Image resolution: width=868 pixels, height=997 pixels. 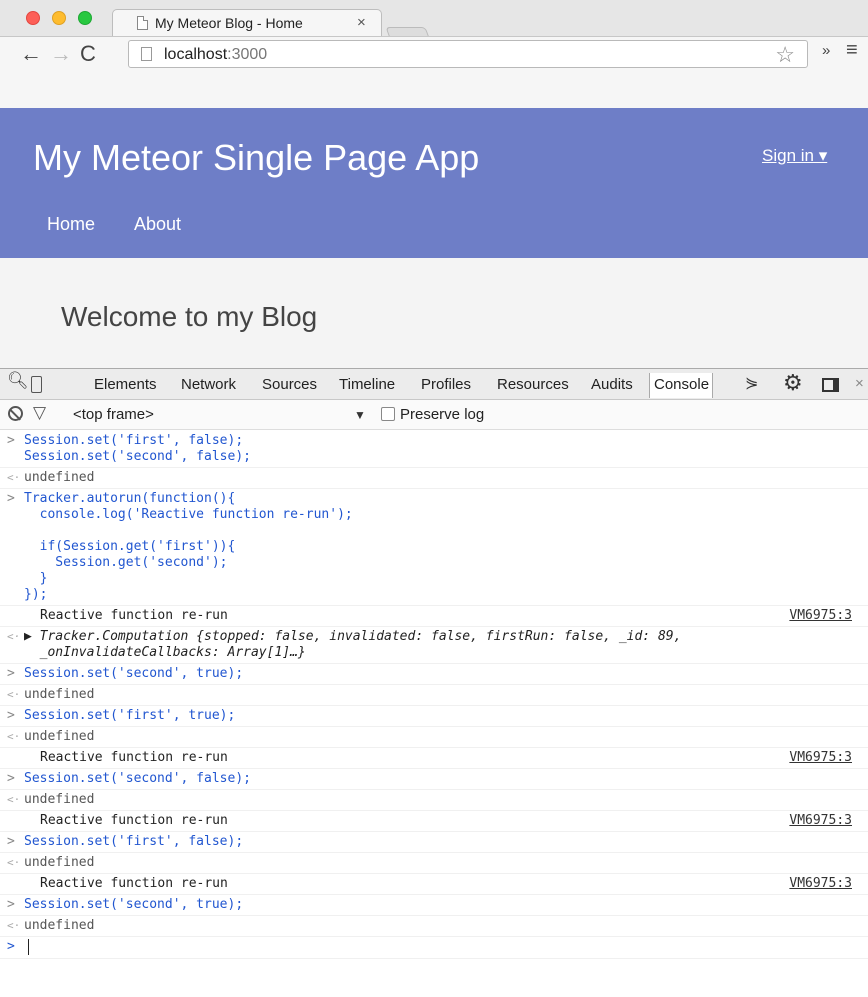 What do you see at coordinates (36, 384) in the screenshot?
I see `device-mode-icon` at bounding box center [36, 384].